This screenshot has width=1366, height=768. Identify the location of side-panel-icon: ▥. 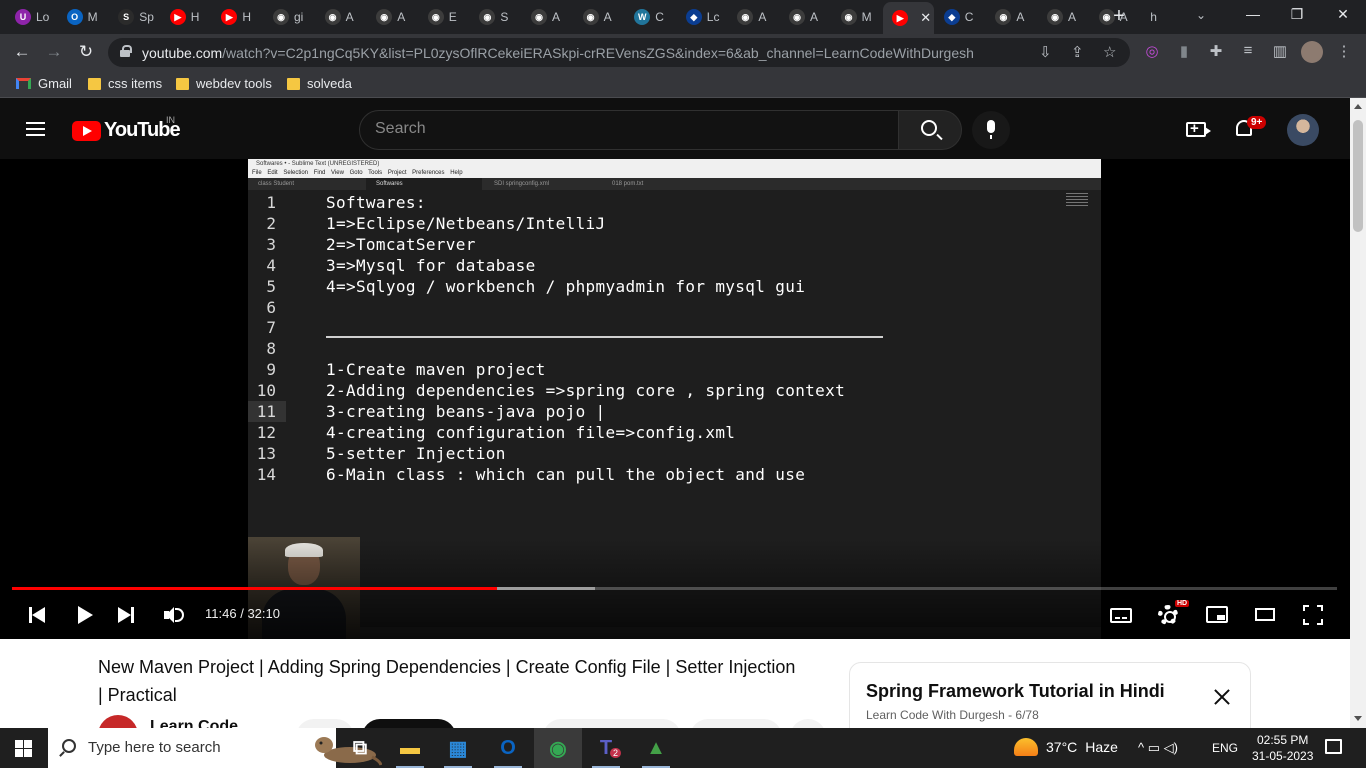
(1280, 51).